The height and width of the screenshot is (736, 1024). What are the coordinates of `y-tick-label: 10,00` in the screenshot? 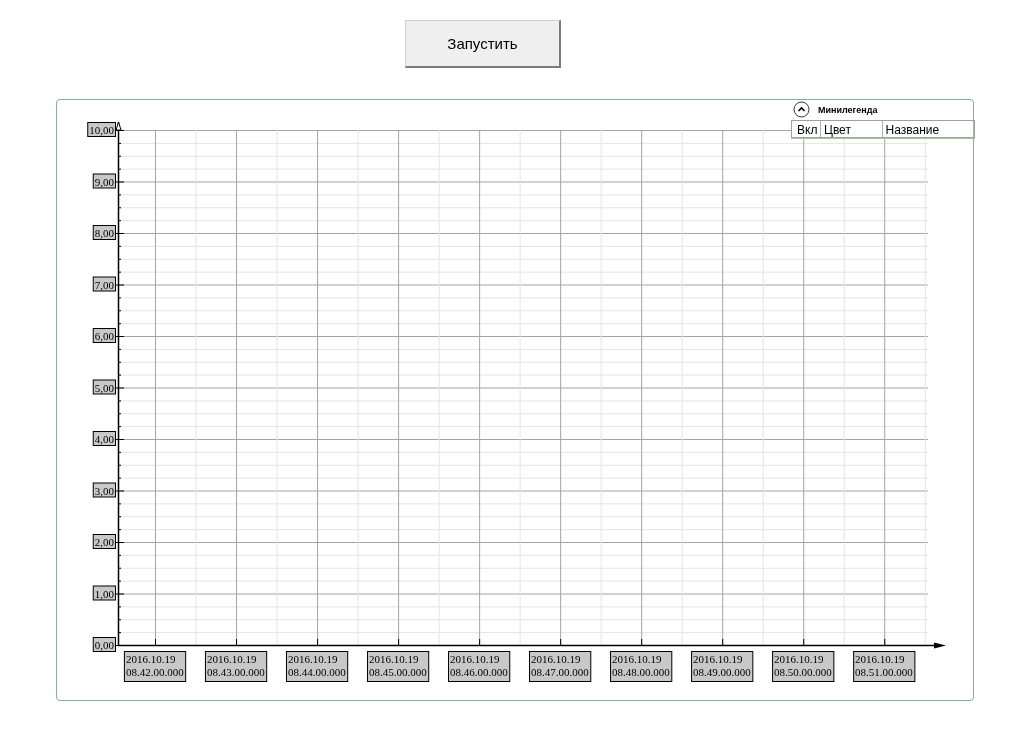 It's located at (101, 129).